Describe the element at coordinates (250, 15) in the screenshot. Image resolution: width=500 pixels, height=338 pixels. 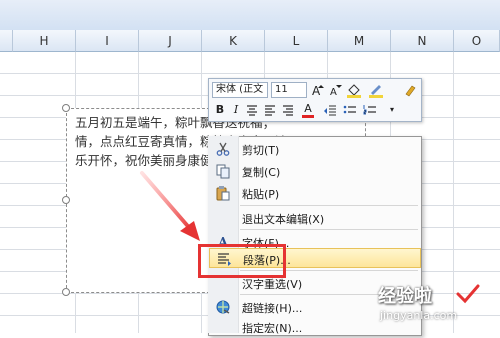
I see `ribbon-bar` at that location.